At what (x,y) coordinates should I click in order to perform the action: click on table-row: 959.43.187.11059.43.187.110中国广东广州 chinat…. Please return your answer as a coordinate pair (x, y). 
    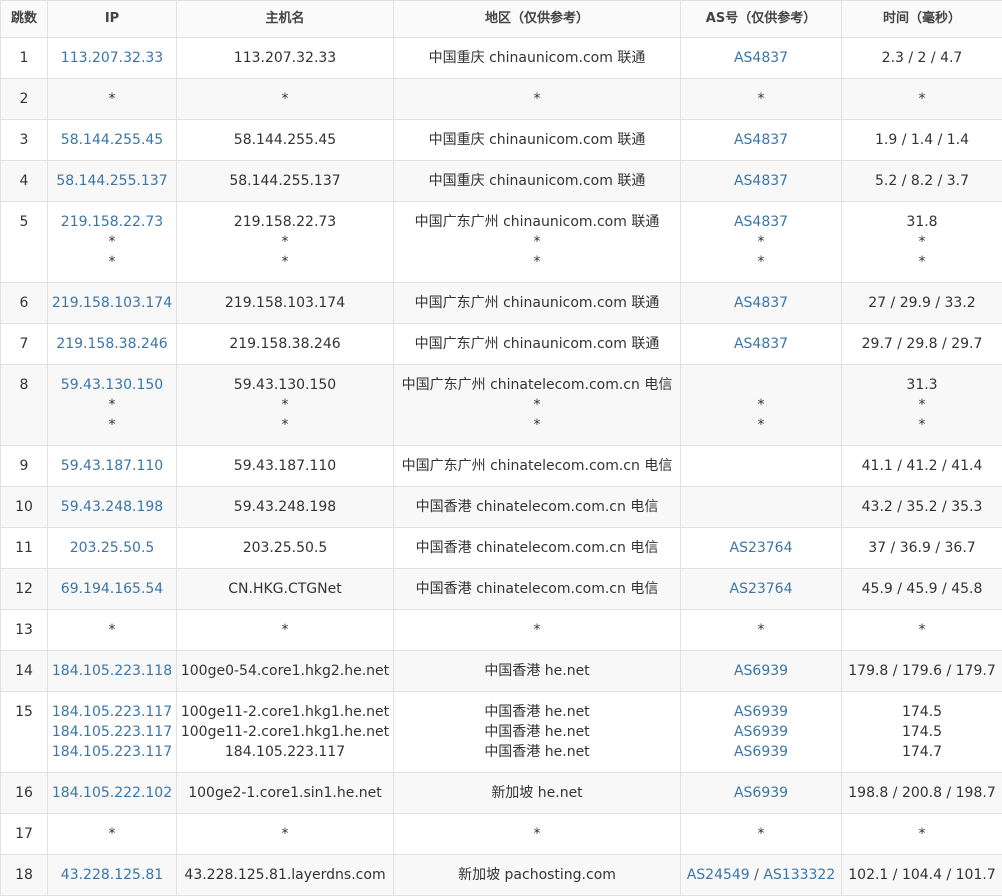
    Looking at the image, I should click on (501, 466).